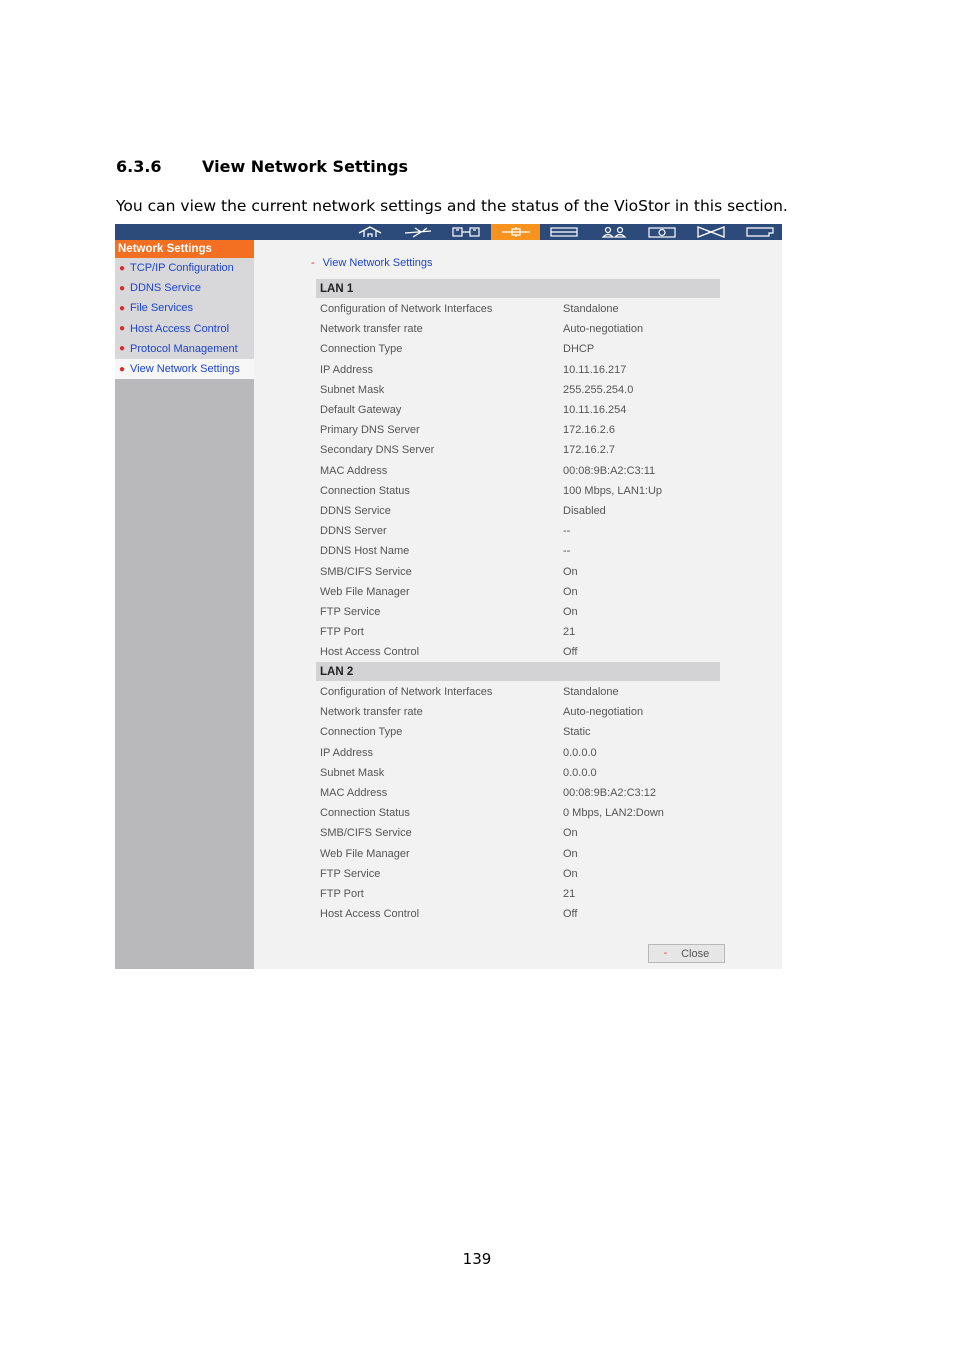  What do you see at coordinates (695, 953) in the screenshot?
I see `close-label: Close` at bounding box center [695, 953].